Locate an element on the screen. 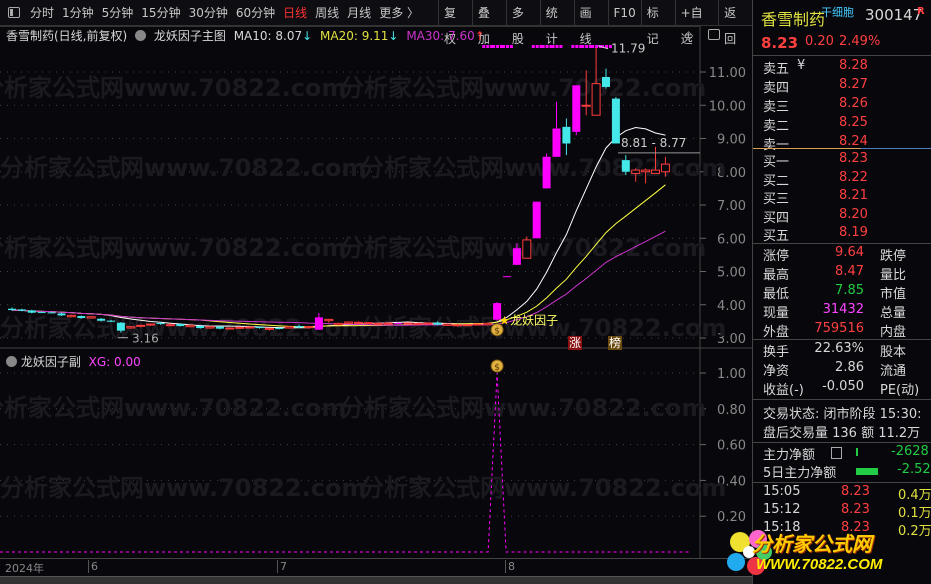  period-tab: 1分钟 is located at coordinates (78, 12).